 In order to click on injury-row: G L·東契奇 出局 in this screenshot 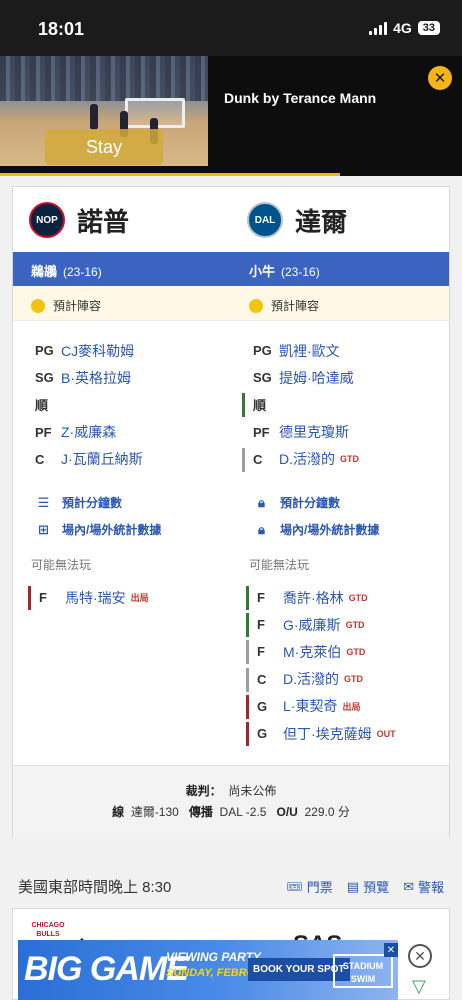, I will do `click(321, 706)`.